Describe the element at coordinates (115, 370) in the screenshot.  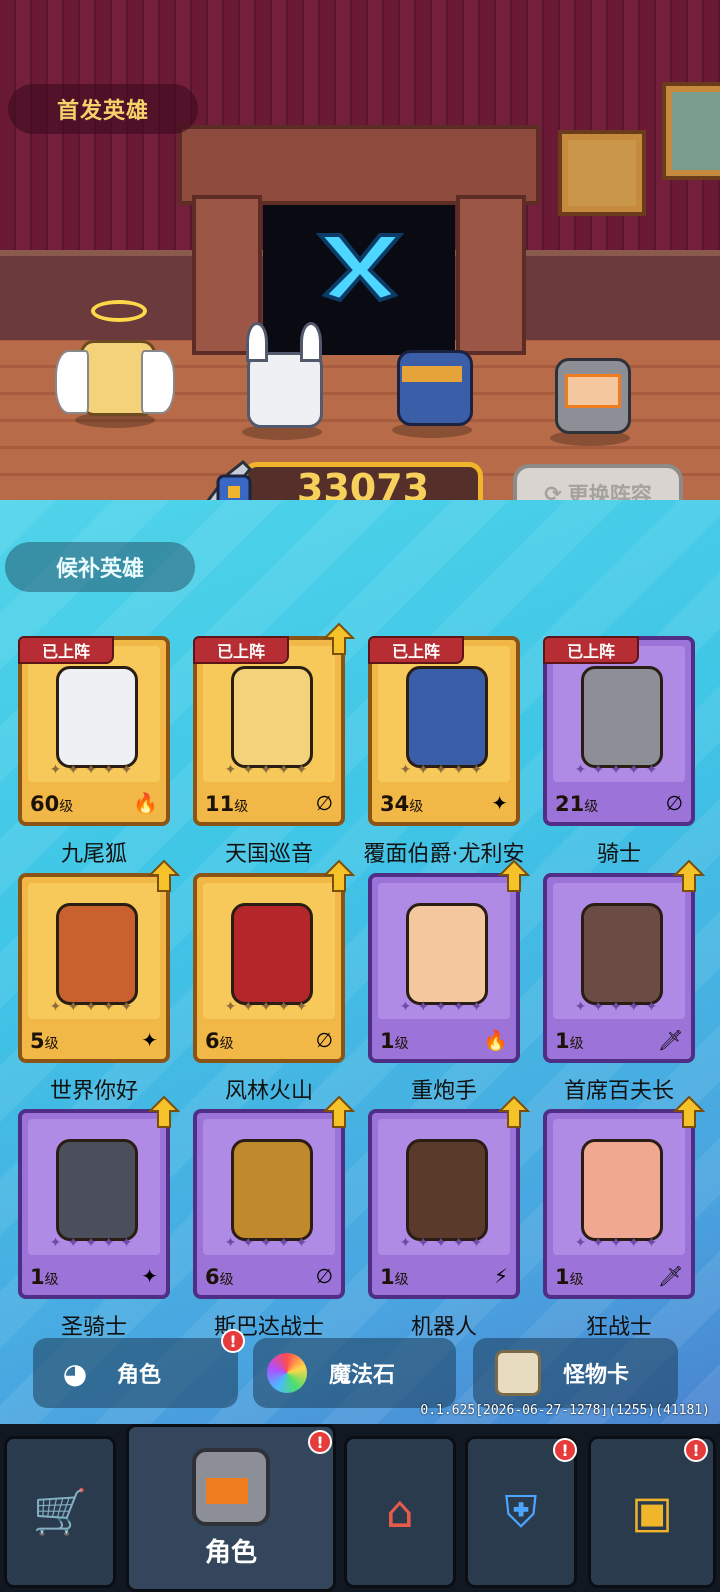
I see `lineup-hero-angel` at that location.